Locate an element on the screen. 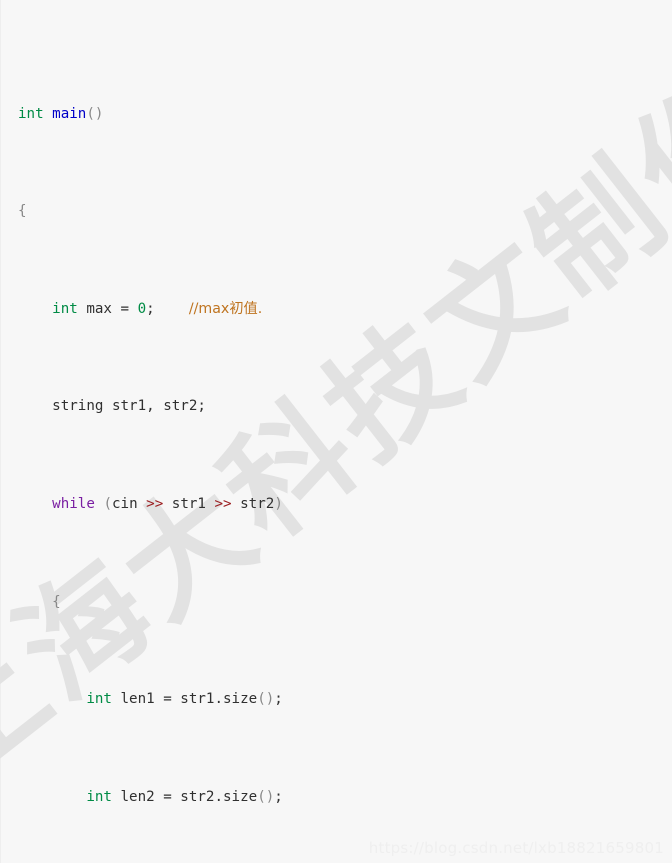 This screenshot has width=672, height=863. code-line: int max = 0; //max初值. is located at coordinates (157, 308).